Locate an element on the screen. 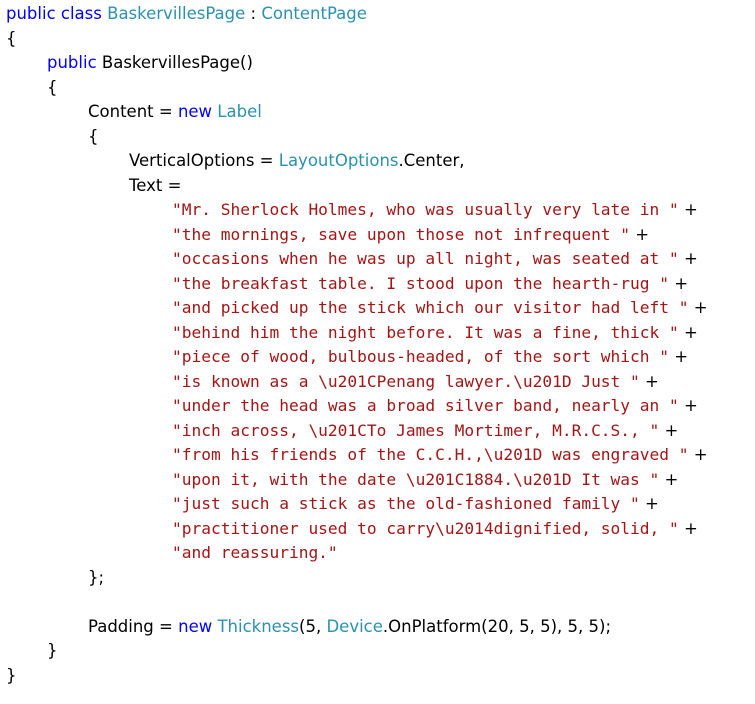 The height and width of the screenshot is (704, 755). code-line-constructor: public BaskervillesPage() is located at coordinates (378, 63).